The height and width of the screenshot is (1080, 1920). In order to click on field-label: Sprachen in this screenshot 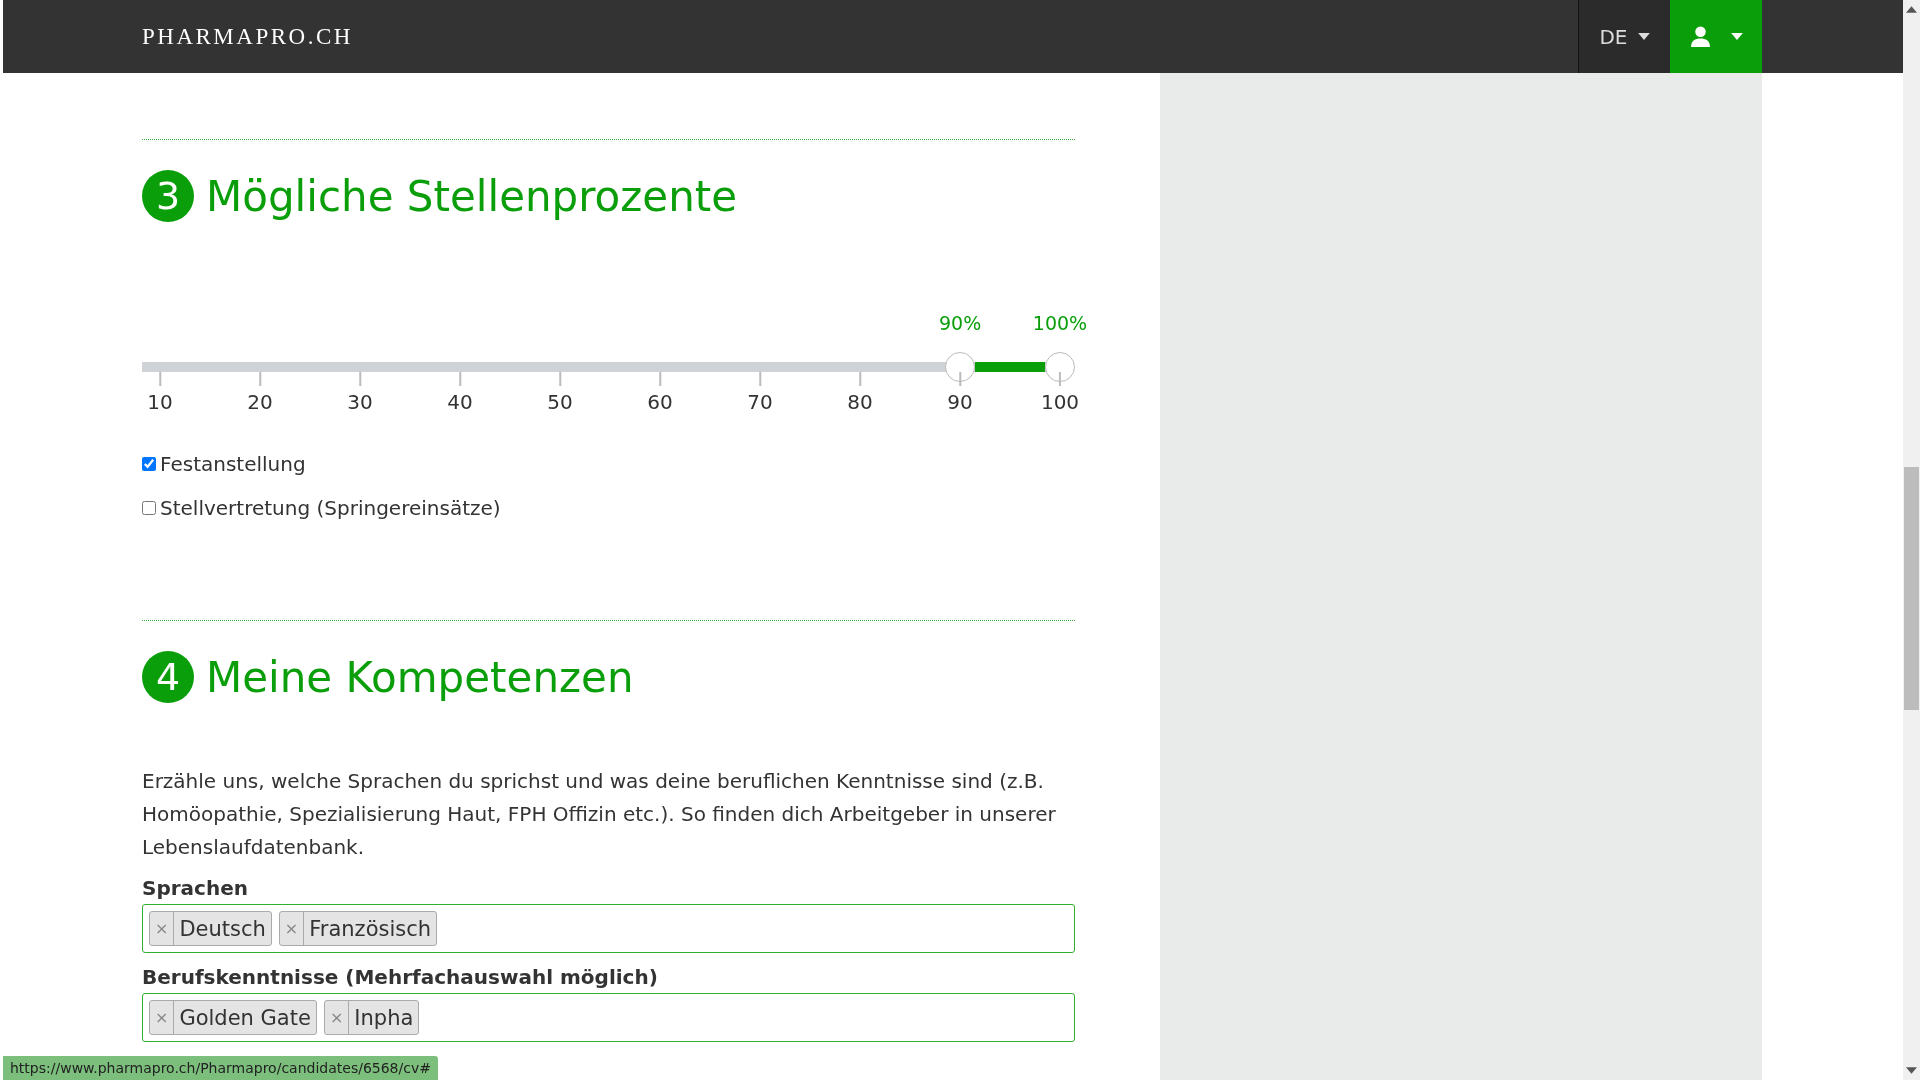, I will do `click(195, 888)`.